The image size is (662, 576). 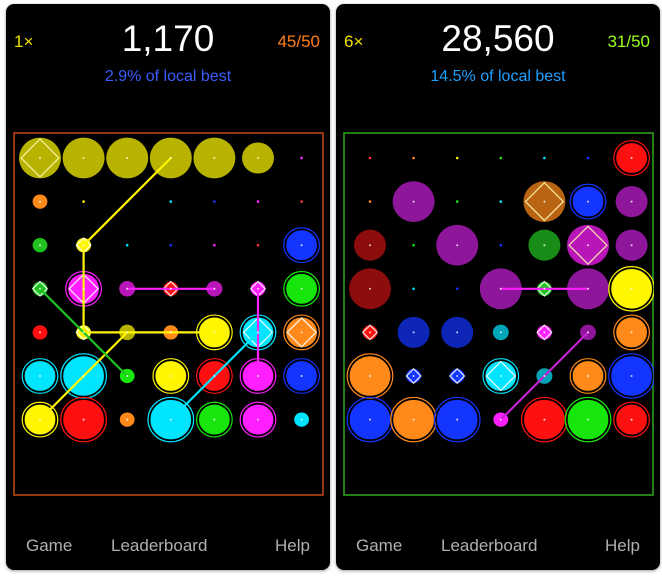 What do you see at coordinates (628, 41) in the screenshot?
I see `moves-counter: 31/50` at bounding box center [628, 41].